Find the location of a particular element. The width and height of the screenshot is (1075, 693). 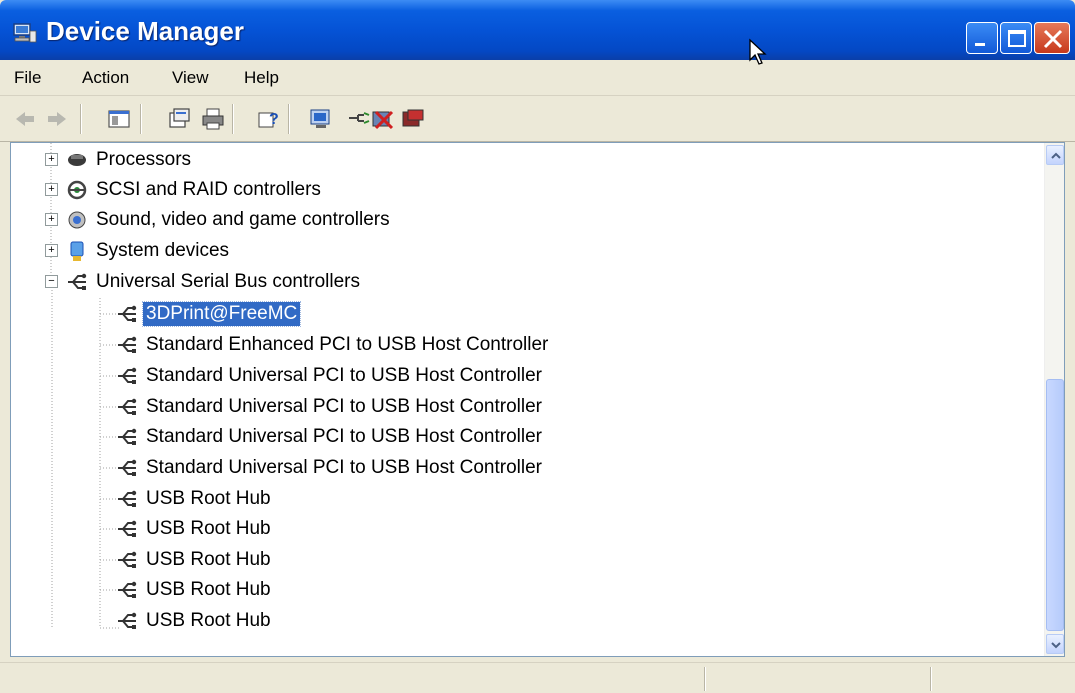

menu-bar: File Action View Help is located at coordinates (537, 78).